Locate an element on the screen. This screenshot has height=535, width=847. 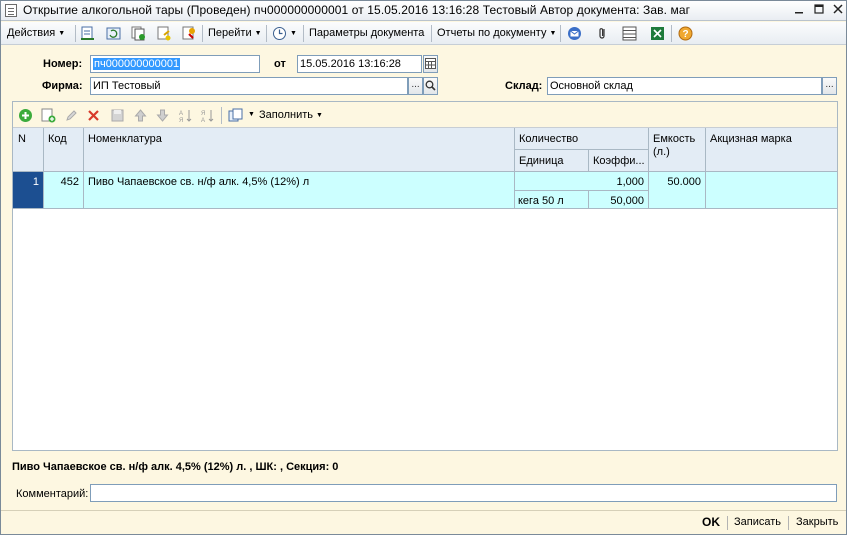
email-icon is located at coordinates (574, 33).